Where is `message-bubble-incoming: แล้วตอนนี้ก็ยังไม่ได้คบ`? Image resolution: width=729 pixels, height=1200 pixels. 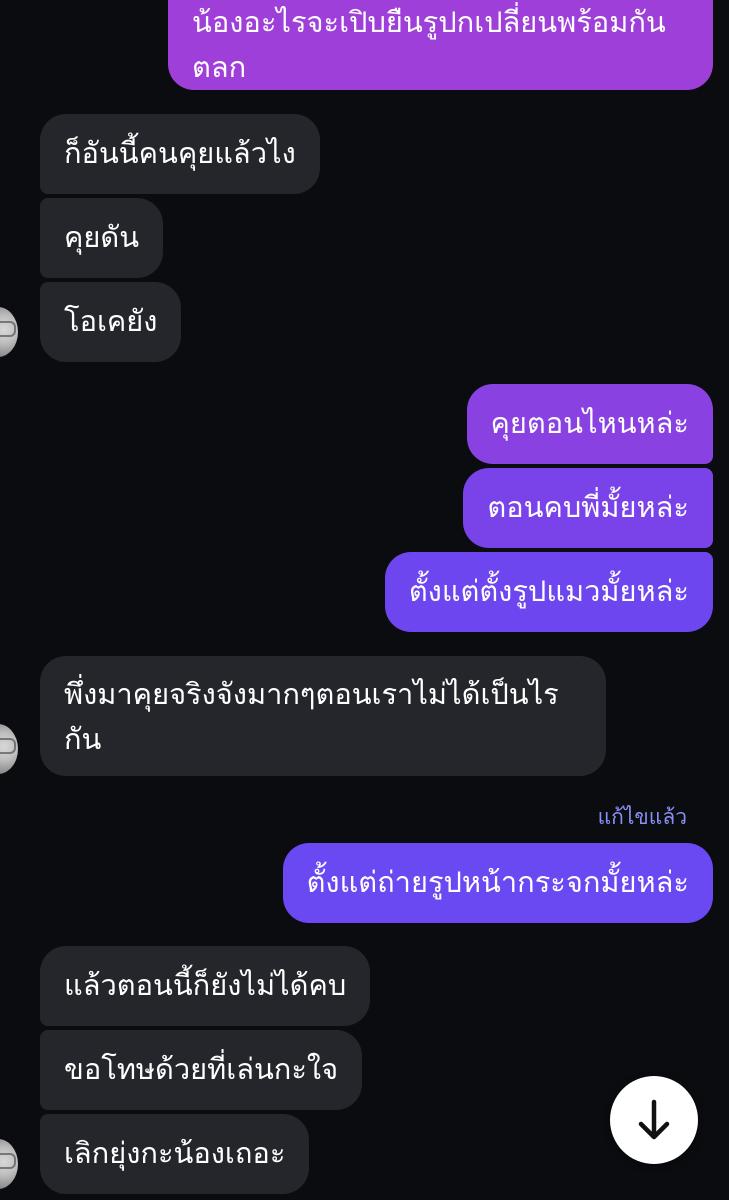 message-bubble-incoming: แล้วตอนนี้ก็ยังไม่ได้คบ is located at coordinates (205, 986).